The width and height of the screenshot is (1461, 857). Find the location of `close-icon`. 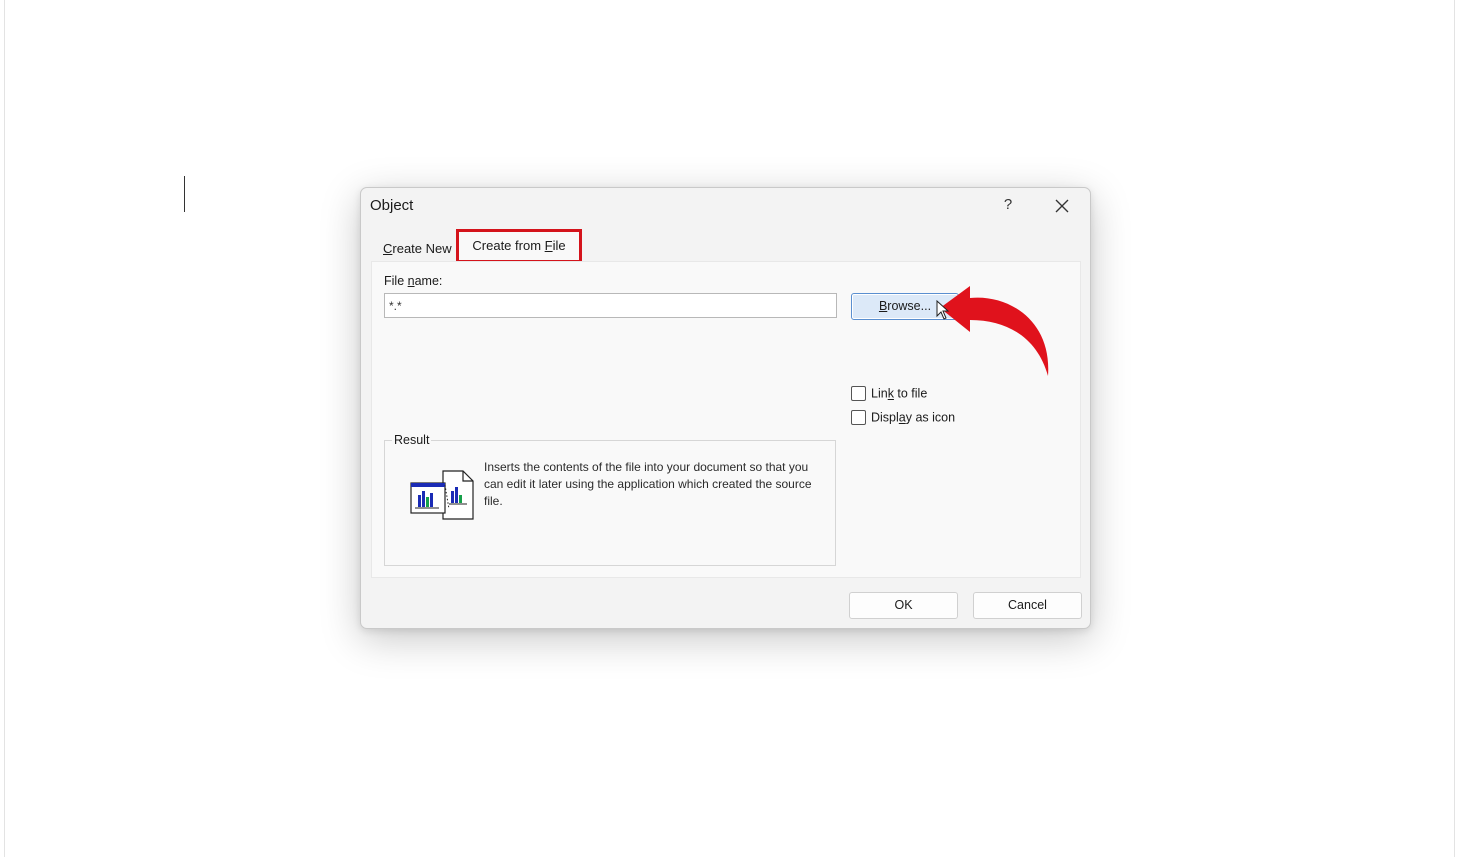

close-icon is located at coordinates (1062, 206).